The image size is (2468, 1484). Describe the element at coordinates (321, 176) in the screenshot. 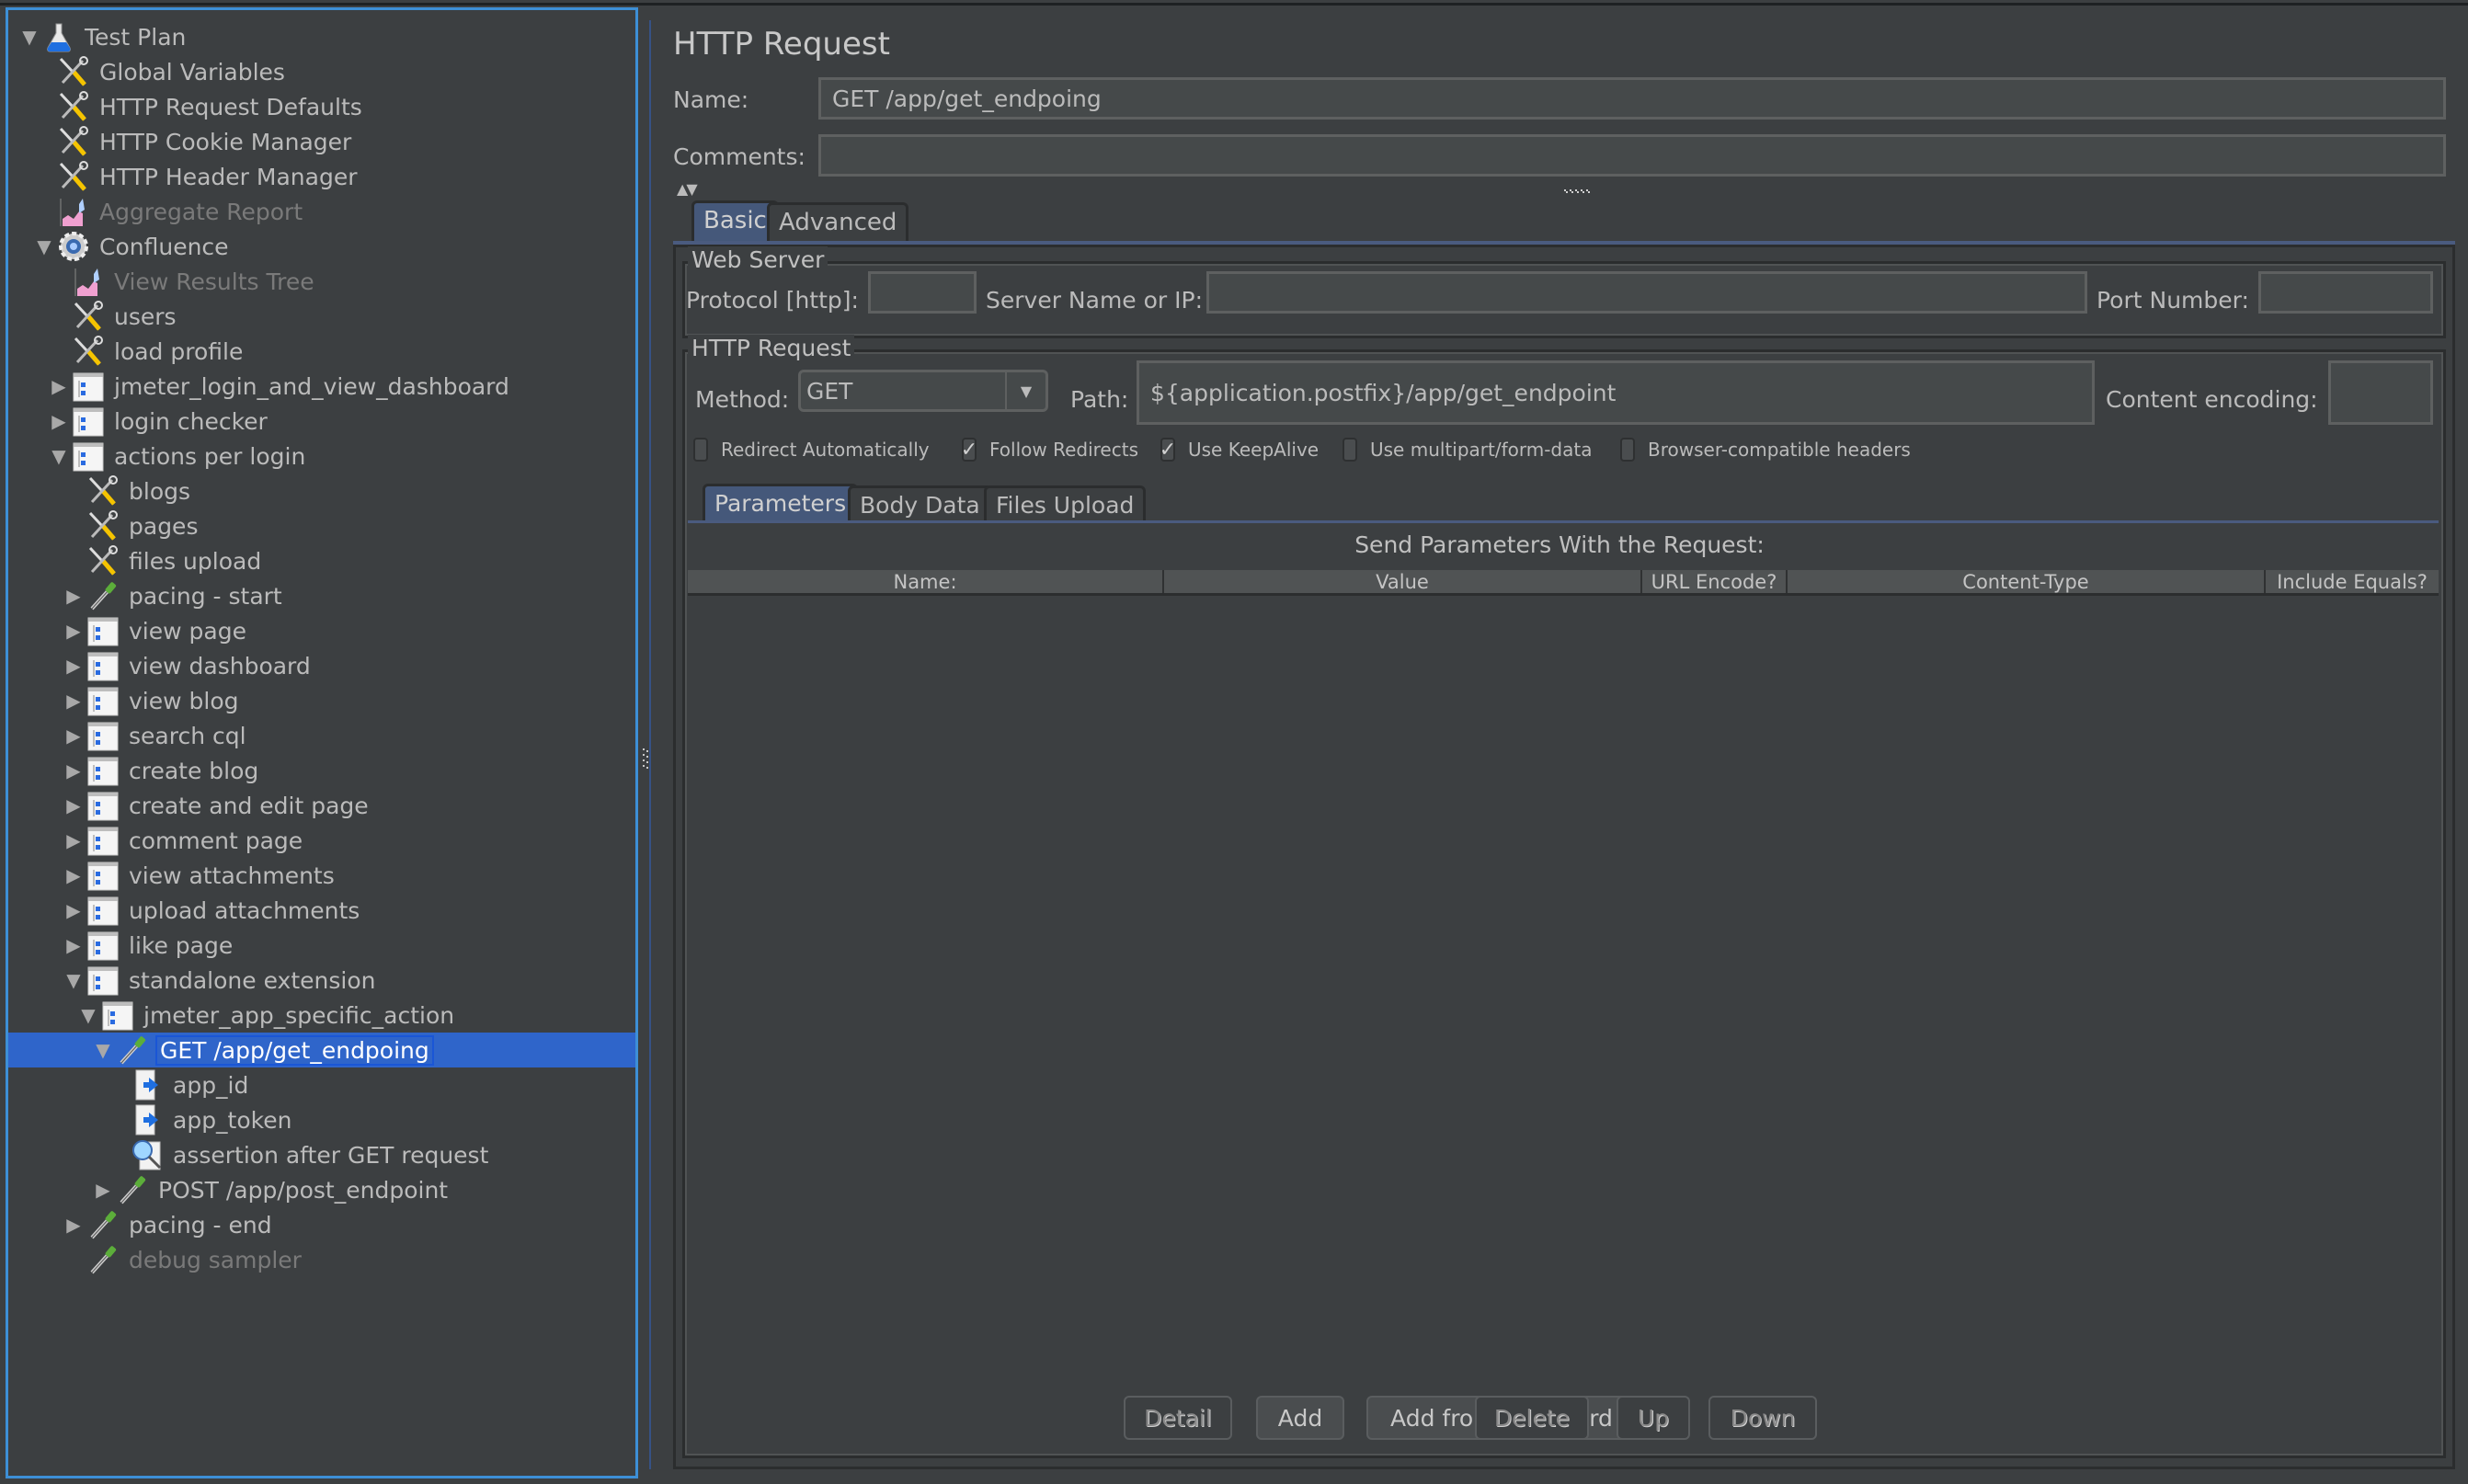

I see `tree-item: HTTP Header Manager` at that location.